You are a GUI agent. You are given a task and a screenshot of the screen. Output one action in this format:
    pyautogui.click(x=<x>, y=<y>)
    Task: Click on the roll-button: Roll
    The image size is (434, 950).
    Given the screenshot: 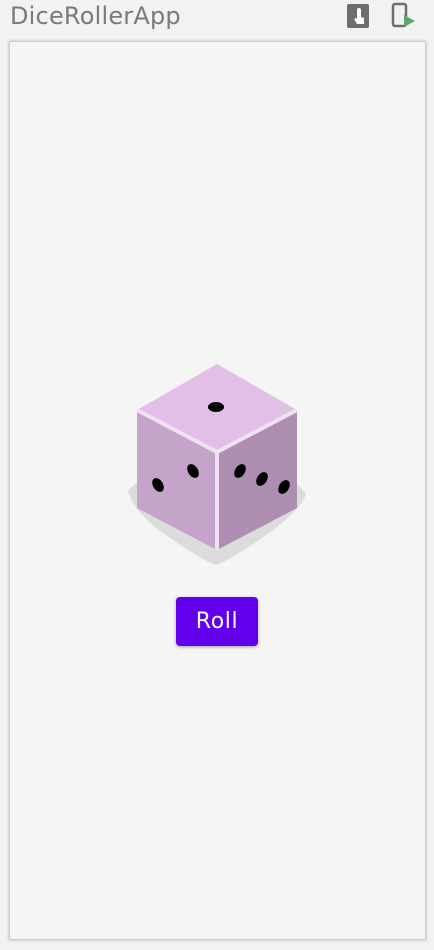 What is the action you would take?
    pyautogui.click(x=217, y=621)
    